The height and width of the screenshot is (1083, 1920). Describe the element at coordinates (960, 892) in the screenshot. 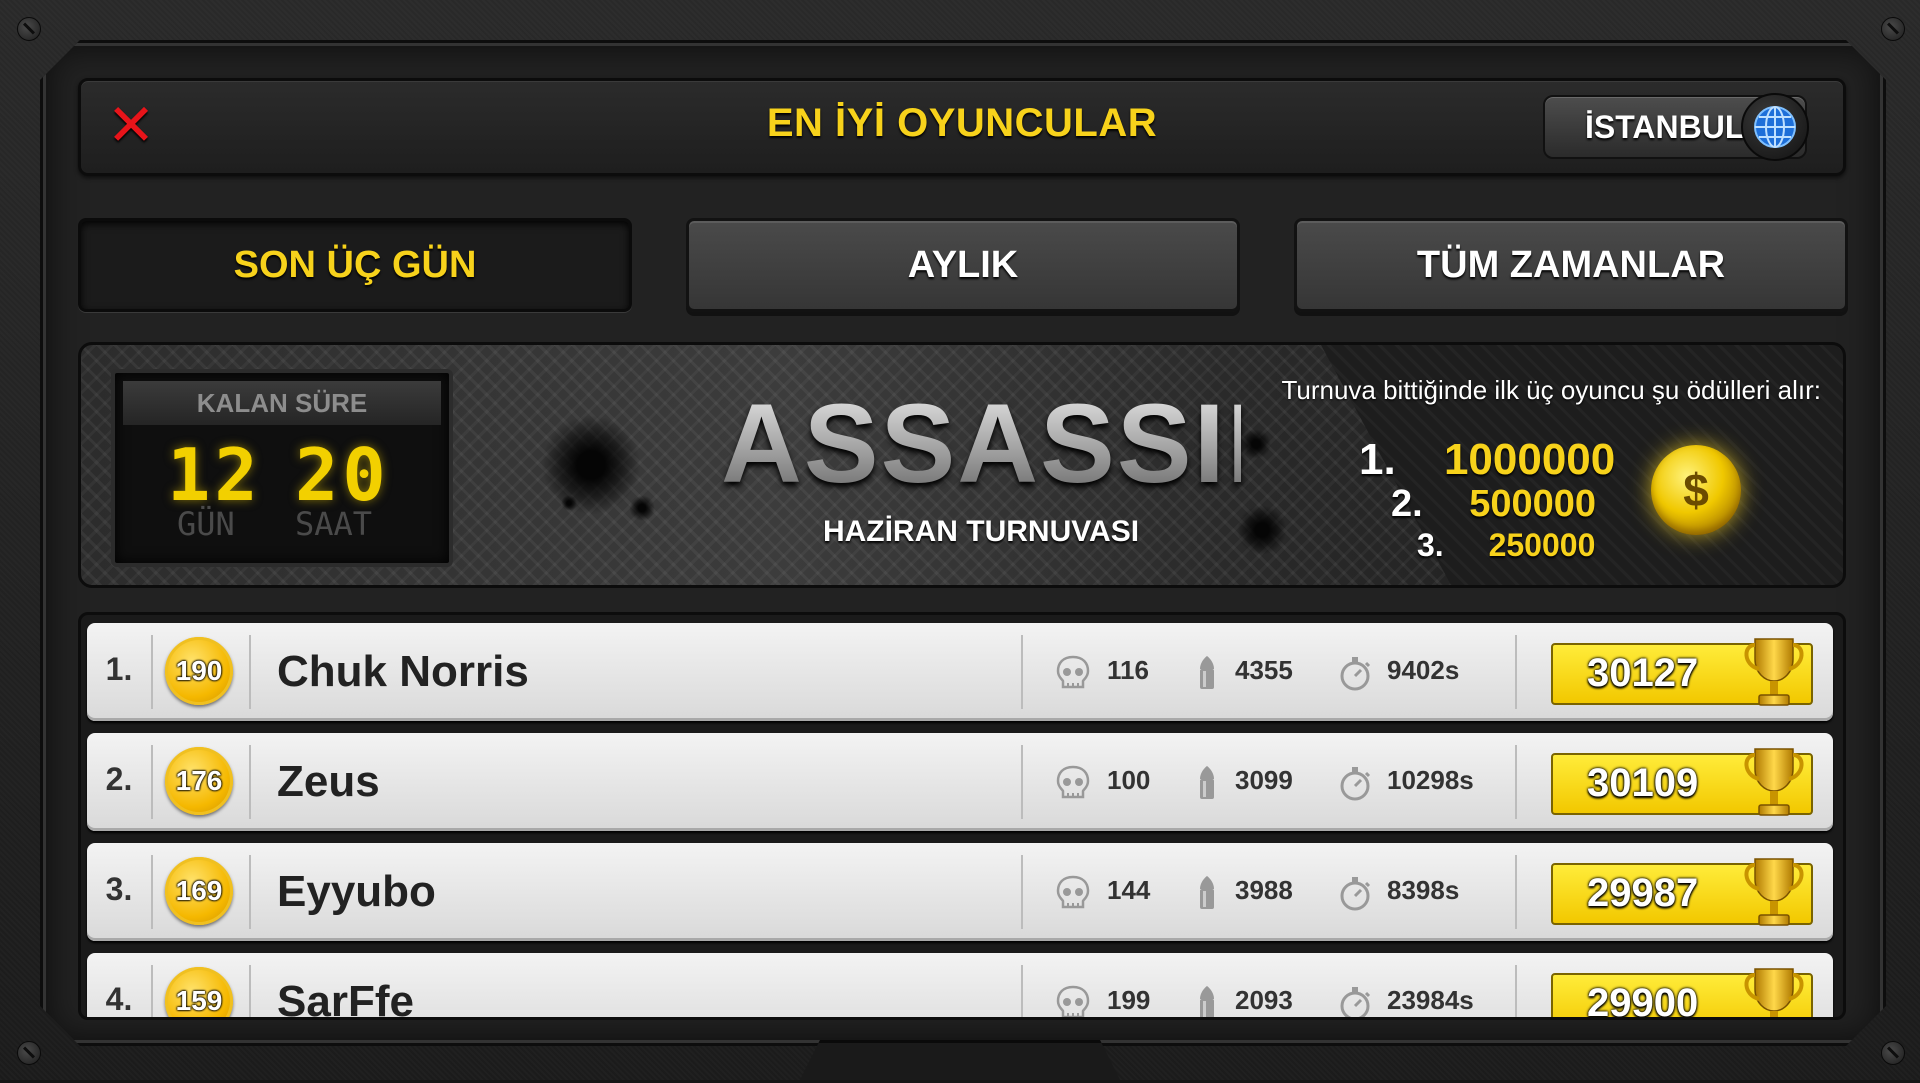

I see `leaderboard-row: 3. 169 Eyyubo 144 3988 8398s 29987` at that location.